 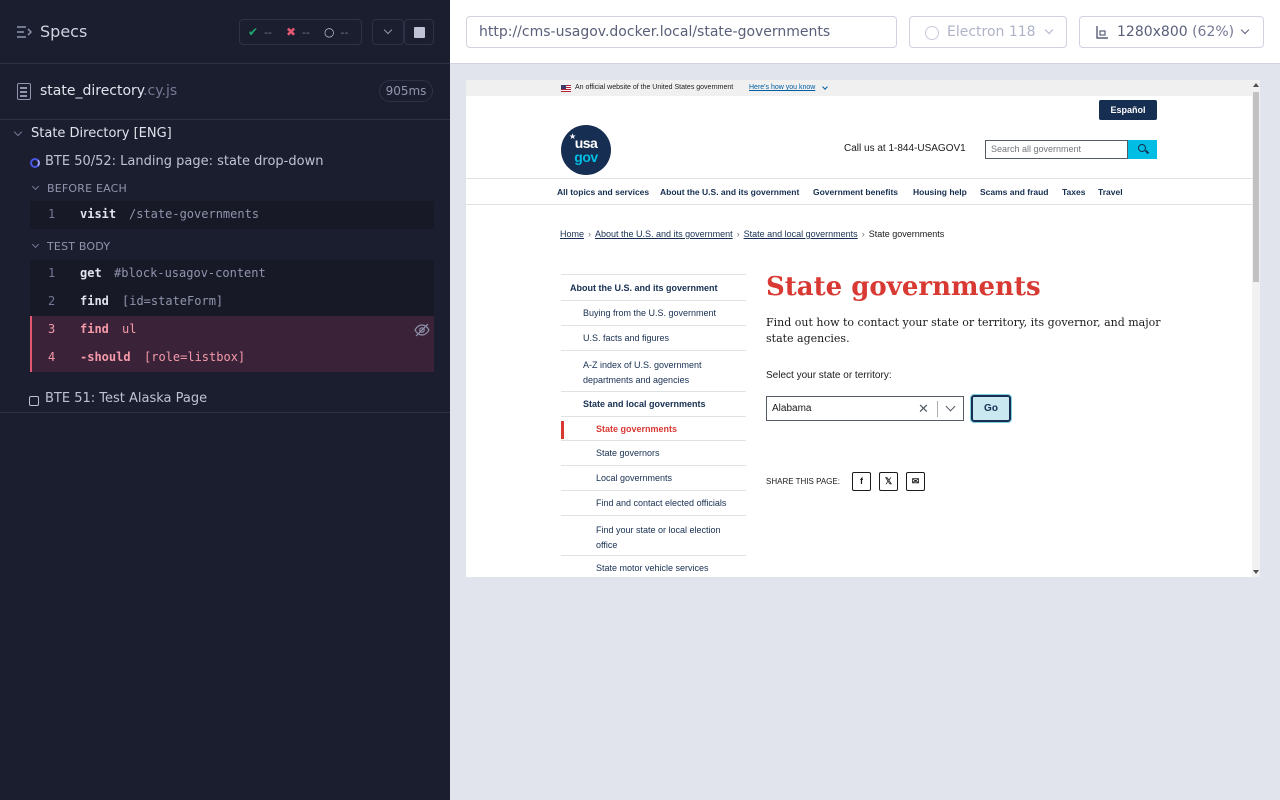 I want to click on nav-item: About the U.S. and its government, so click(x=729, y=192).